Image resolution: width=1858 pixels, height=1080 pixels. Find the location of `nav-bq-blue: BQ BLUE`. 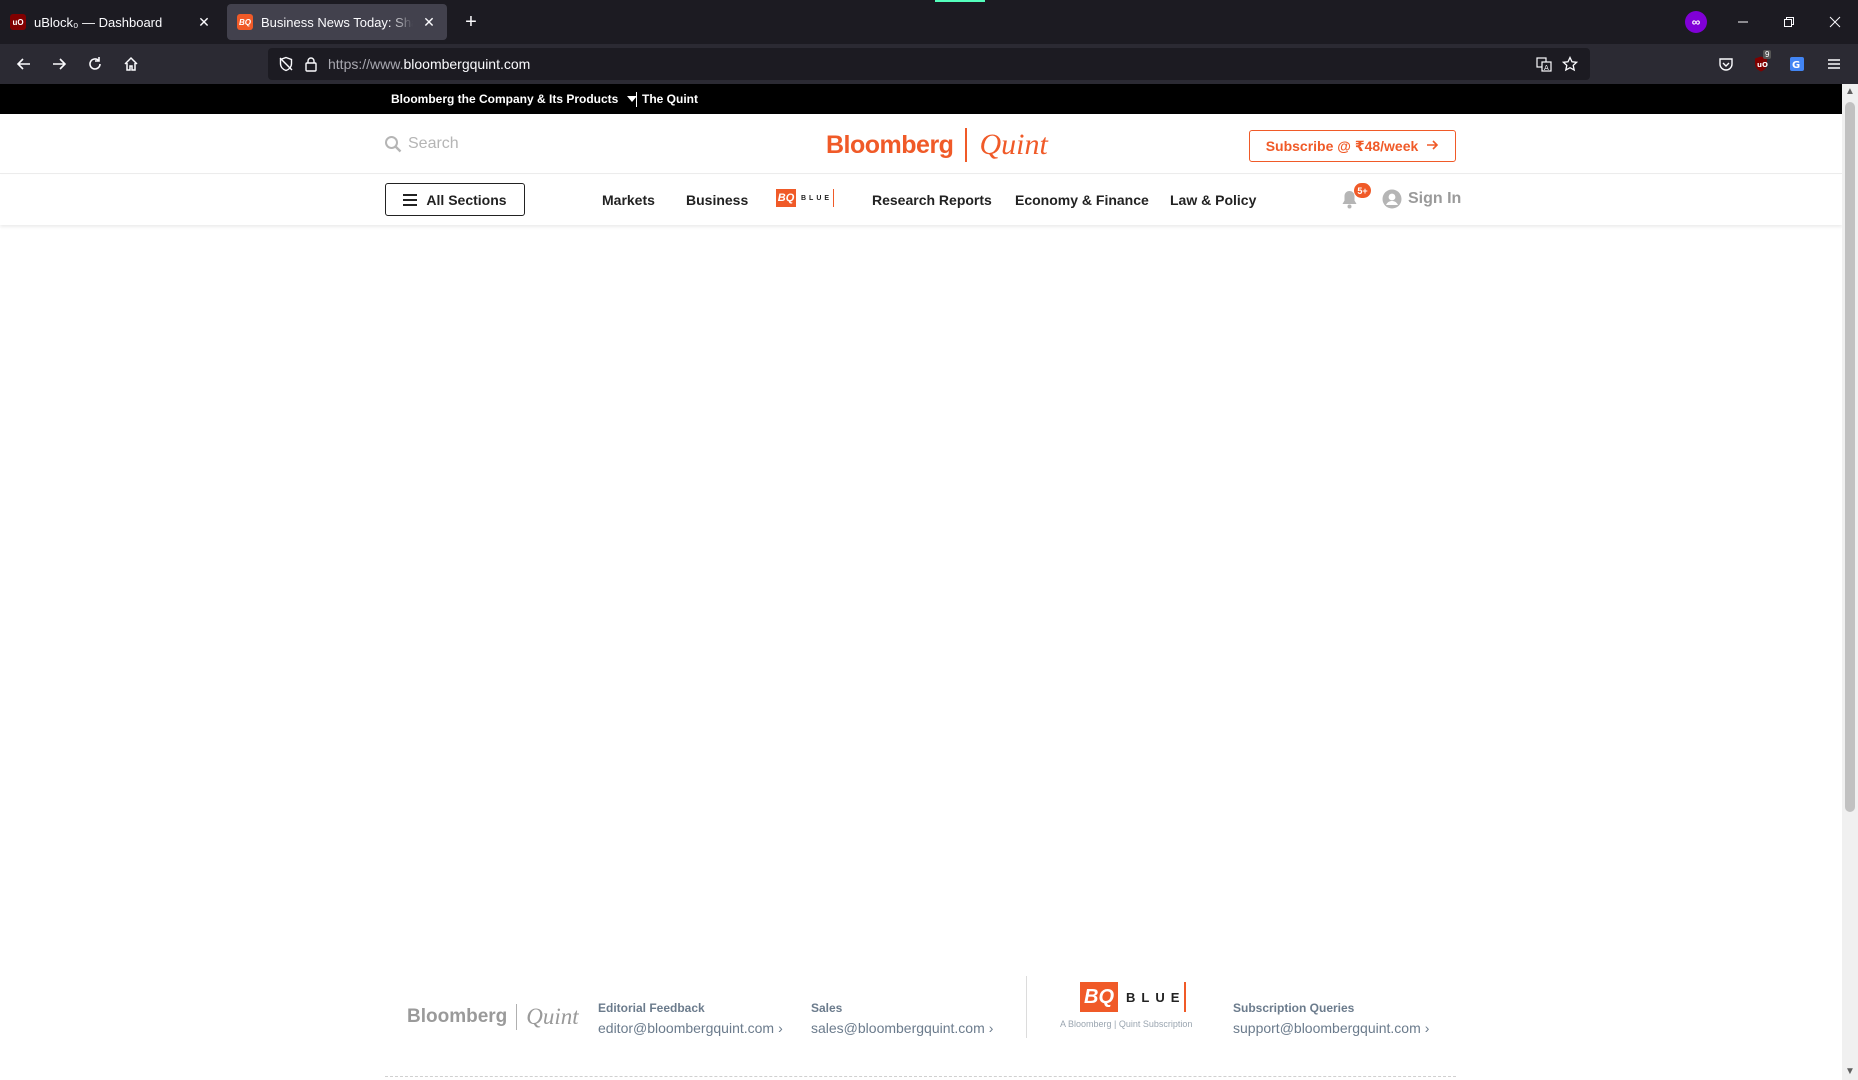

nav-bq-blue: BQ BLUE is located at coordinates (805, 198).